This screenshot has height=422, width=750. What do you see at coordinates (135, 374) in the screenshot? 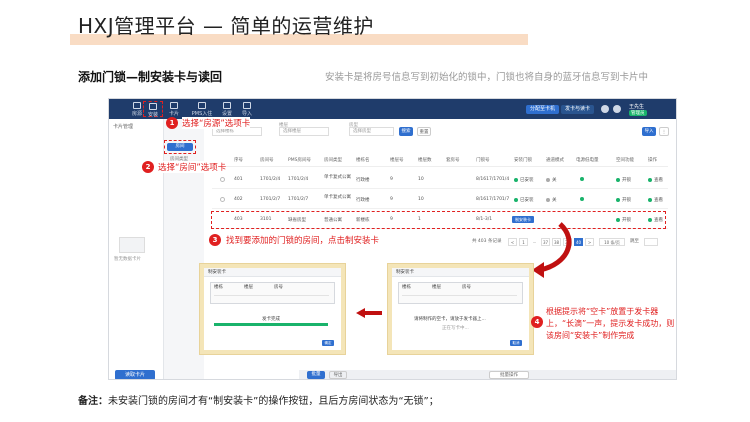
I see `read-card-button: 读取卡片` at bounding box center [135, 374].